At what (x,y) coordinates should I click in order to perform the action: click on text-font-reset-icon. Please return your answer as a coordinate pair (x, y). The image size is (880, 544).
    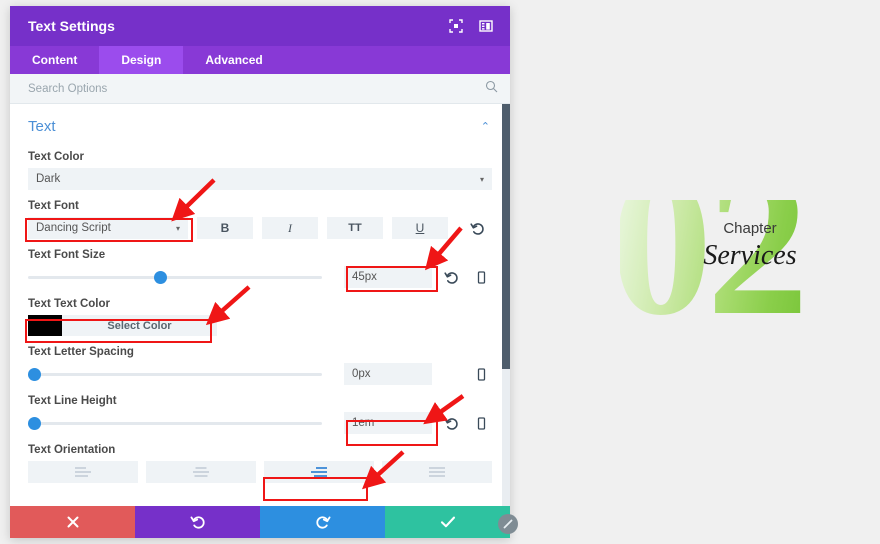
    Looking at the image, I should click on (477, 228).